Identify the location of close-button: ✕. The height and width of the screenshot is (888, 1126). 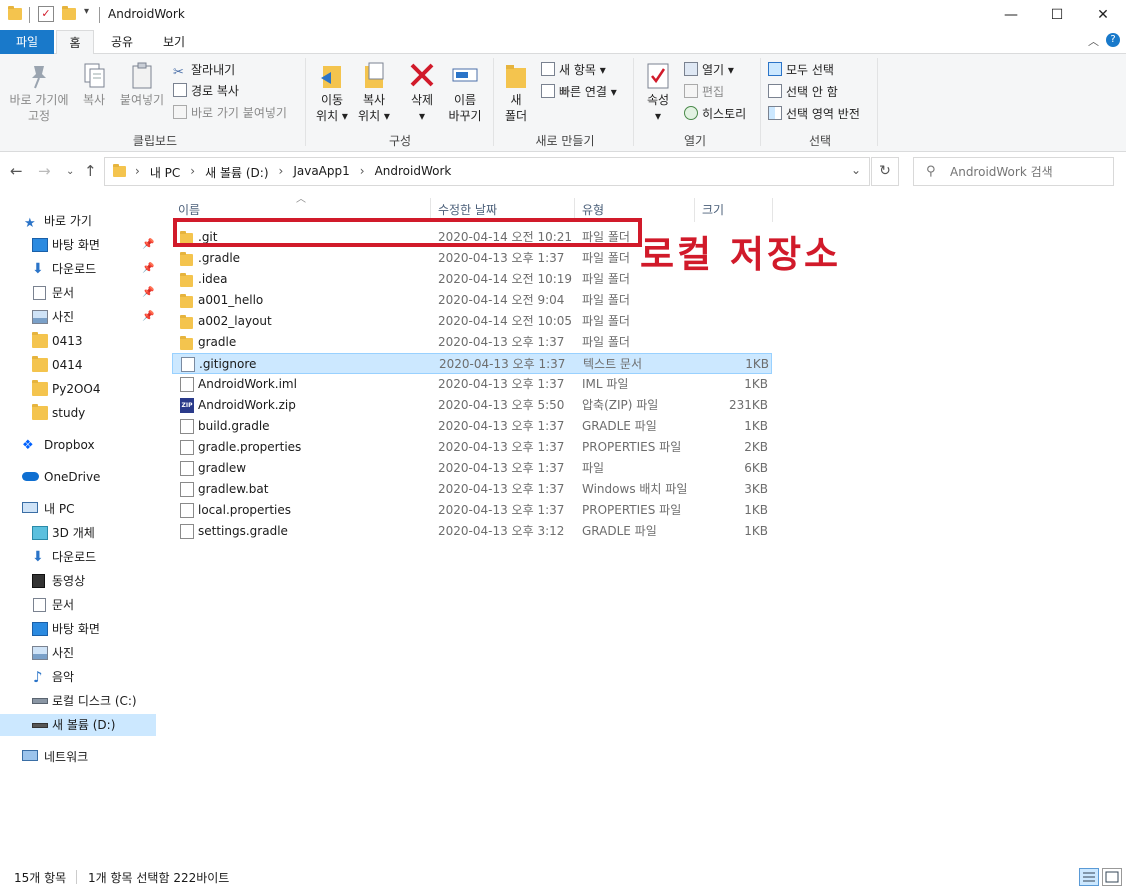
(1103, 15).